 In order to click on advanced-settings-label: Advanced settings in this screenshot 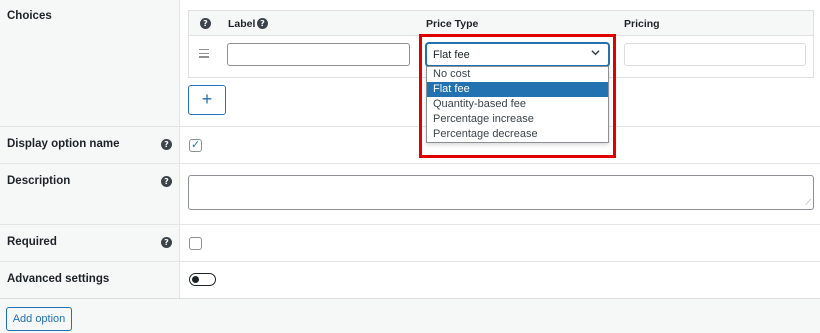, I will do `click(58, 279)`.